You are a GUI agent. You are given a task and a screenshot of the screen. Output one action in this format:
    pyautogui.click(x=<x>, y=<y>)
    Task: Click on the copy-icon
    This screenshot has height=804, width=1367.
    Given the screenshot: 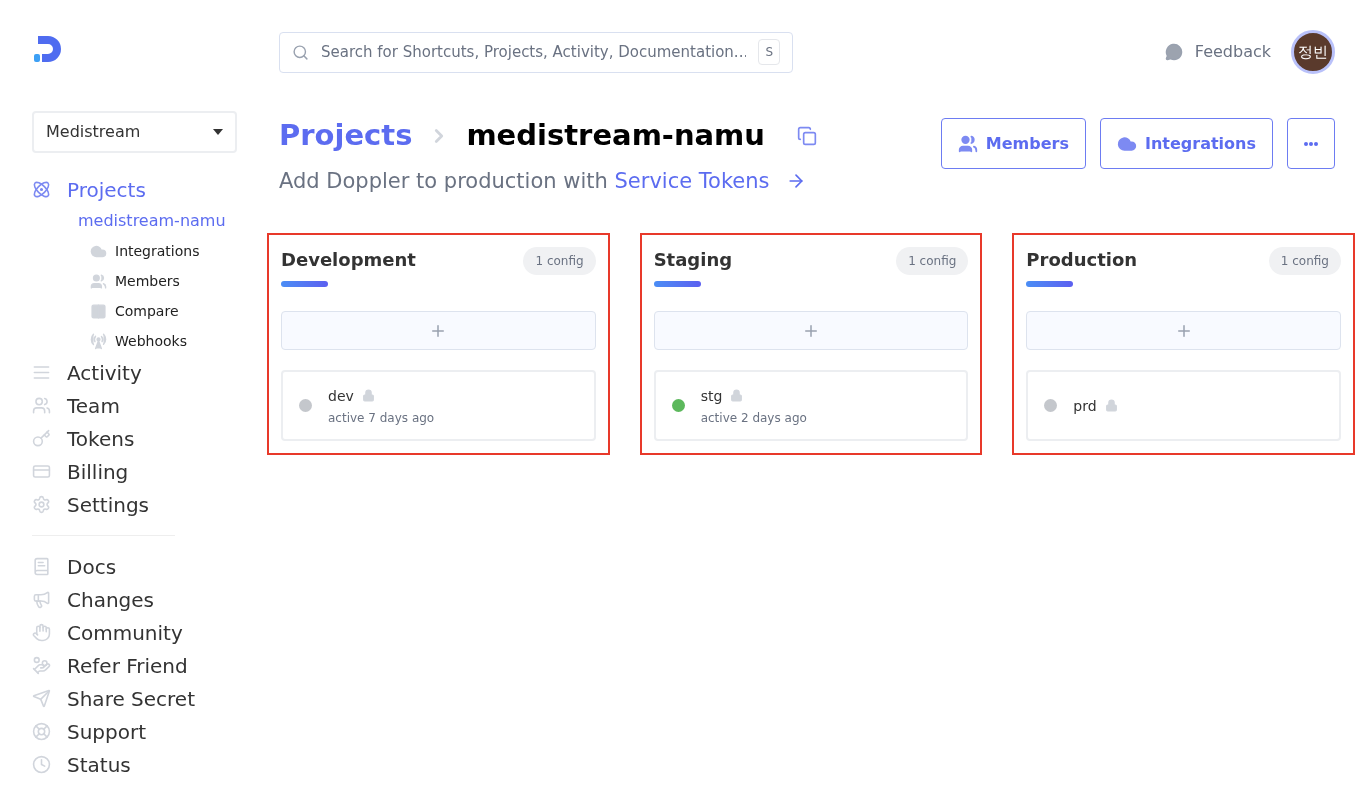 What is the action you would take?
    pyautogui.click(x=807, y=135)
    